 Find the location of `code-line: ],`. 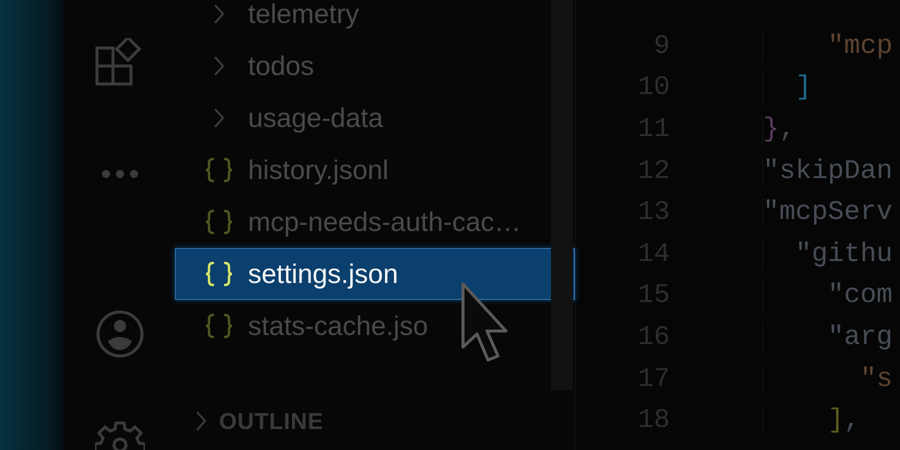

code-line: ], is located at coordinates (811, 421).